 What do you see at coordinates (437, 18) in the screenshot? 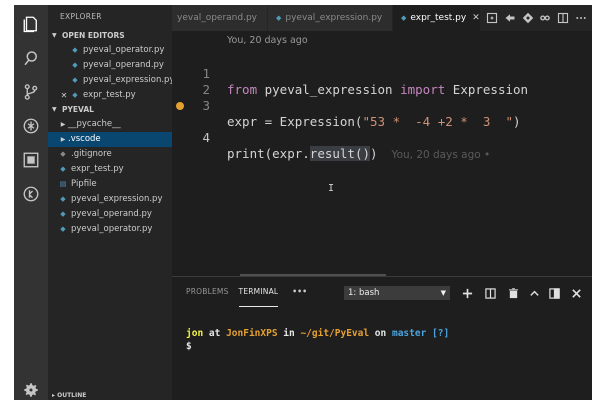
I see `tab-expr-test: ◆ expr_test.py ✕` at bounding box center [437, 18].